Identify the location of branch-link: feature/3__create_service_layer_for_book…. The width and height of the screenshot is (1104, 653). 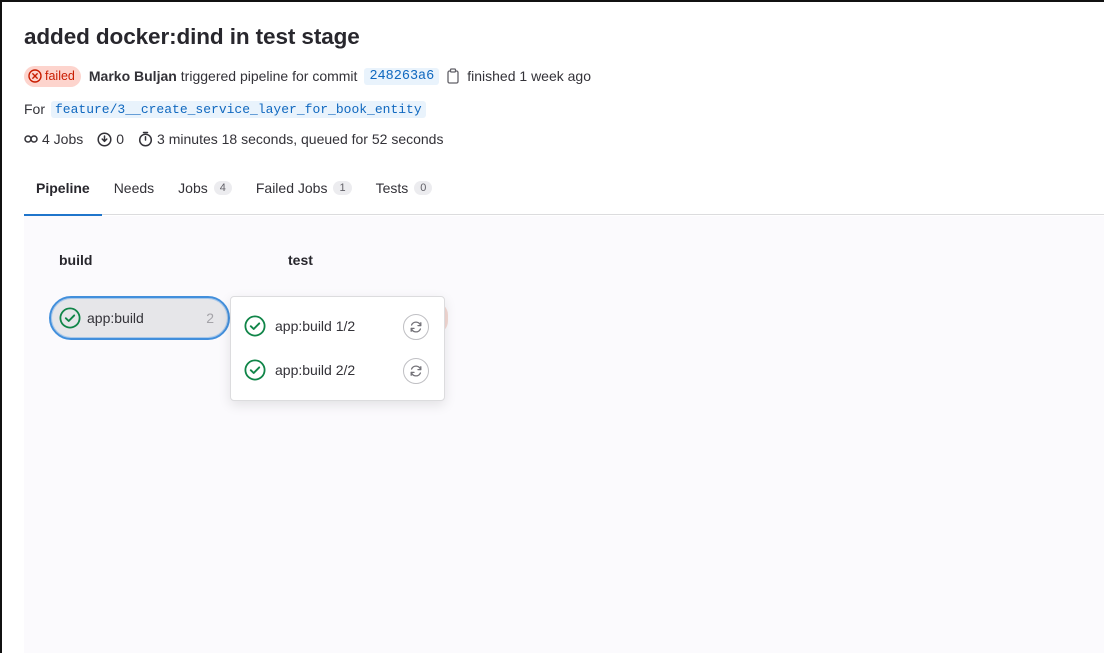
(238, 109).